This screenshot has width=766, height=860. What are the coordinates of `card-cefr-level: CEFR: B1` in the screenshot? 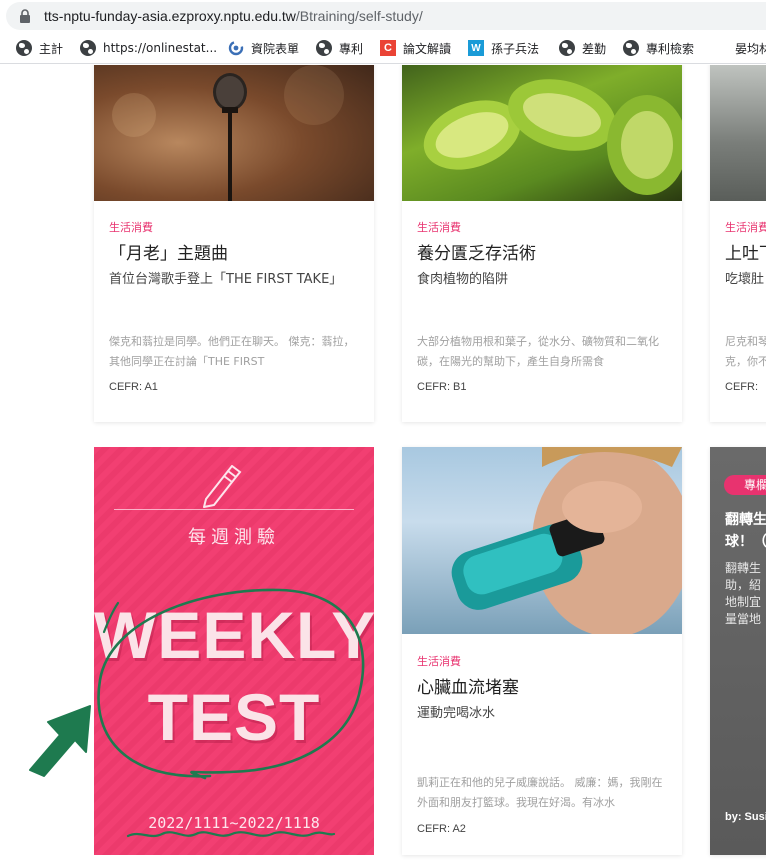 It's located at (442, 387).